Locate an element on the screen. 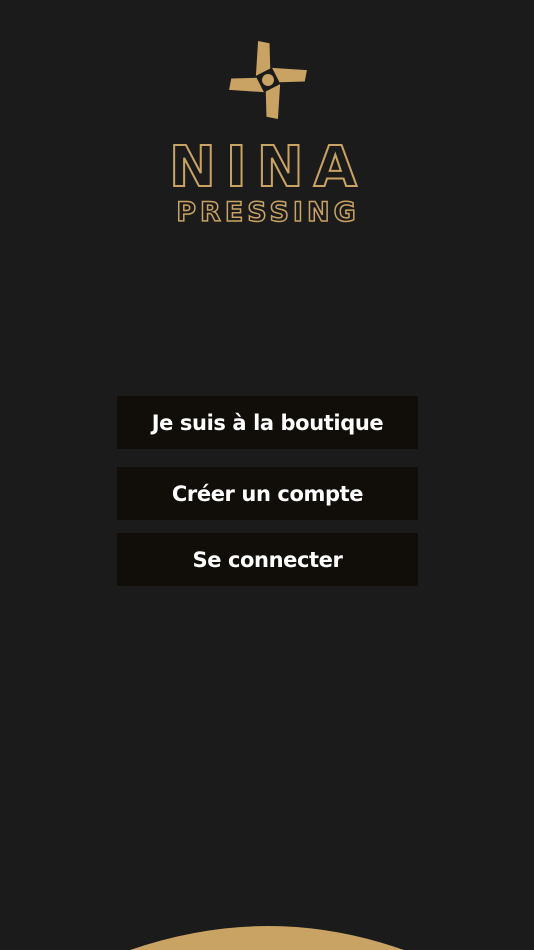 Image resolution: width=534 pixels, height=950 pixels. brand-logo: NINA PRESSING is located at coordinates (267, 135).